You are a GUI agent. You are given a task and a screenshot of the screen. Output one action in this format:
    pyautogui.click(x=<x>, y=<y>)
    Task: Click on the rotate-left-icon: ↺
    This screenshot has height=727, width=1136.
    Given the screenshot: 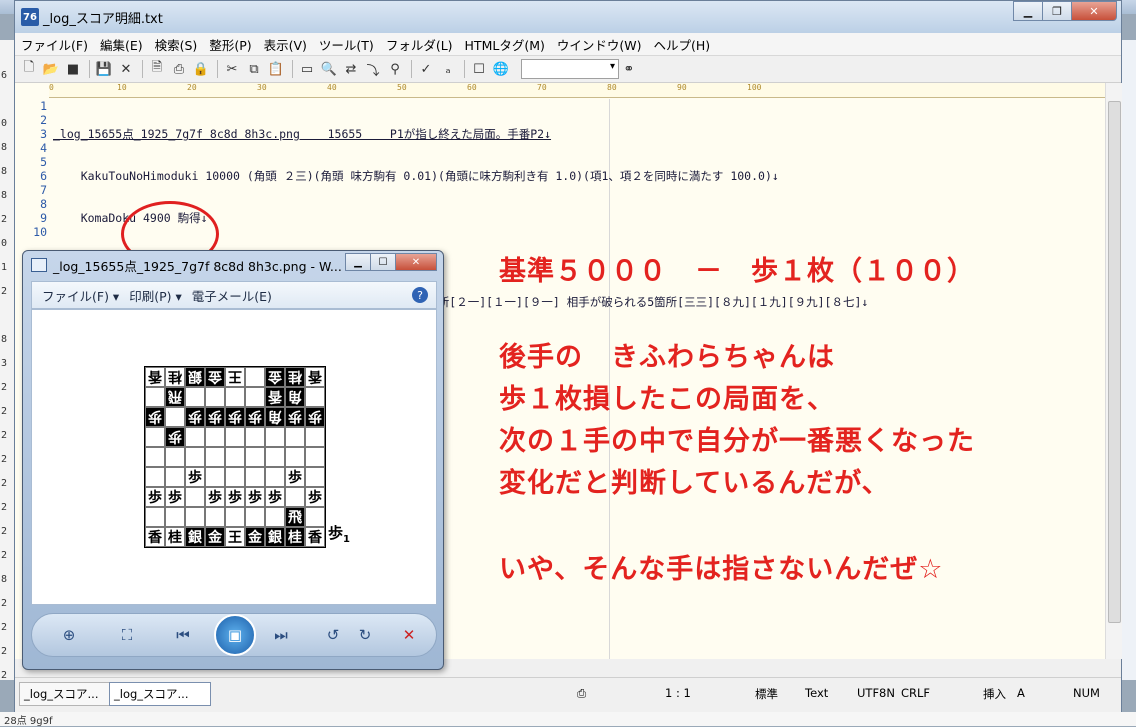 What is the action you would take?
    pyautogui.click(x=333, y=635)
    